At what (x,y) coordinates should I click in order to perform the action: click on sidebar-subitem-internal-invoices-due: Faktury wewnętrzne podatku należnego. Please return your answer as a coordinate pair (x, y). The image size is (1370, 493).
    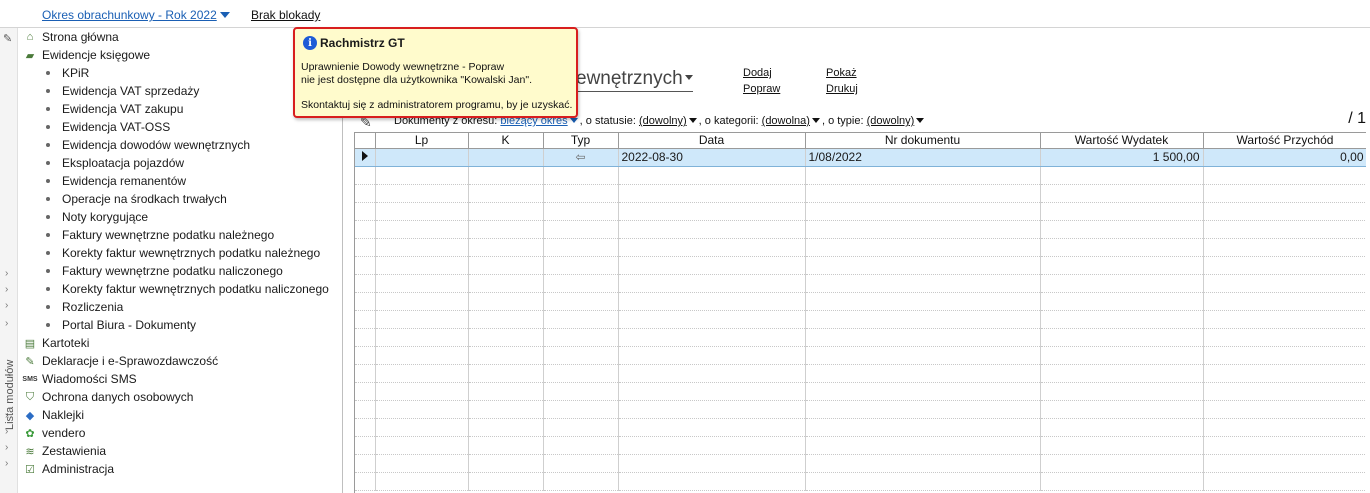
    Looking at the image, I should click on (160, 235).